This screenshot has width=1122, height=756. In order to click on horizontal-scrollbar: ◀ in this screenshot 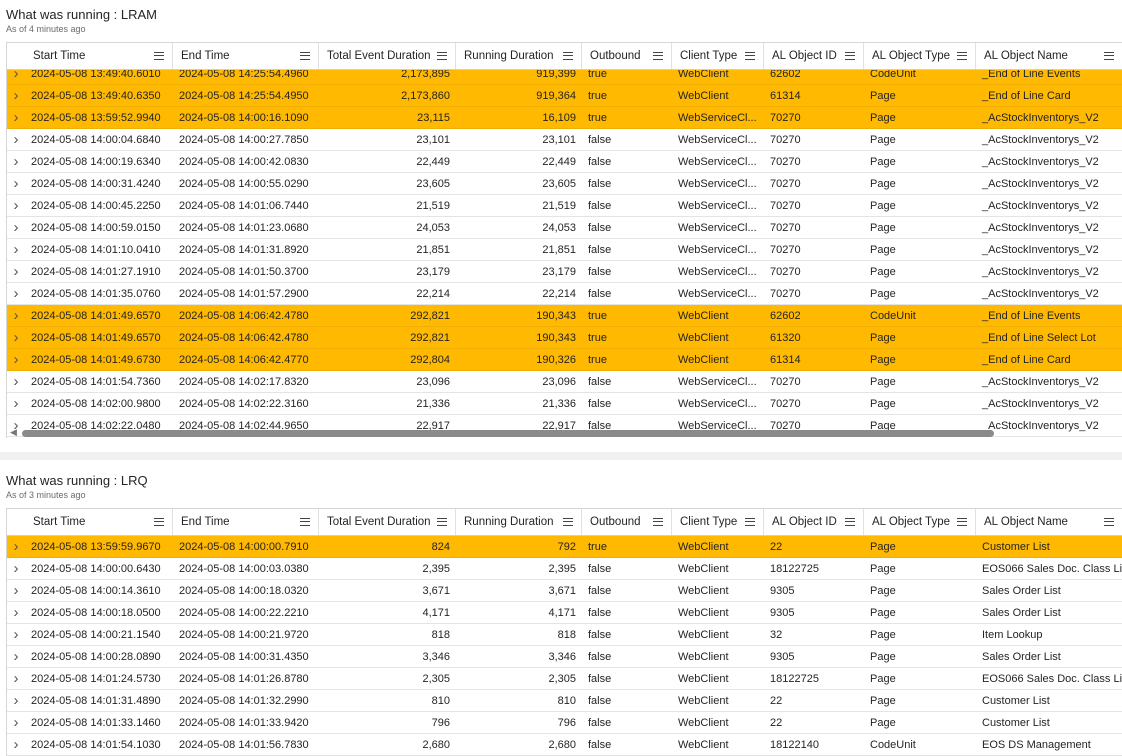, I will do `click(564, 433)`.